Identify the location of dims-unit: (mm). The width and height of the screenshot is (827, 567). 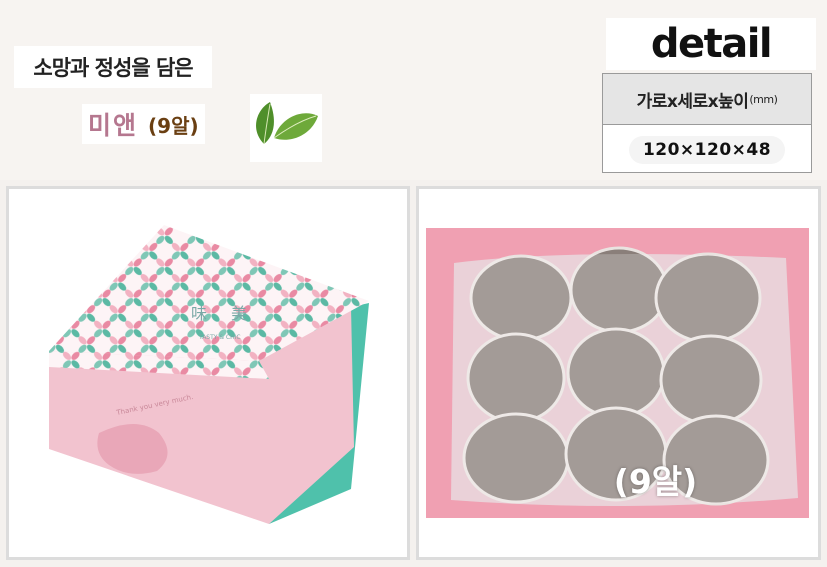
(763, 99).